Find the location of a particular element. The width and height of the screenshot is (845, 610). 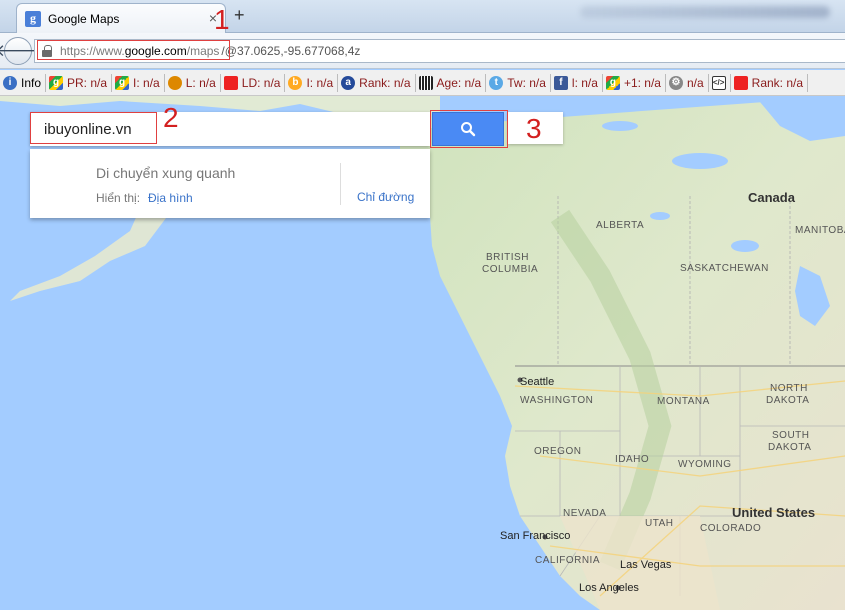

seo-item-2: g I: n/a is located at coordinates (138, 82).